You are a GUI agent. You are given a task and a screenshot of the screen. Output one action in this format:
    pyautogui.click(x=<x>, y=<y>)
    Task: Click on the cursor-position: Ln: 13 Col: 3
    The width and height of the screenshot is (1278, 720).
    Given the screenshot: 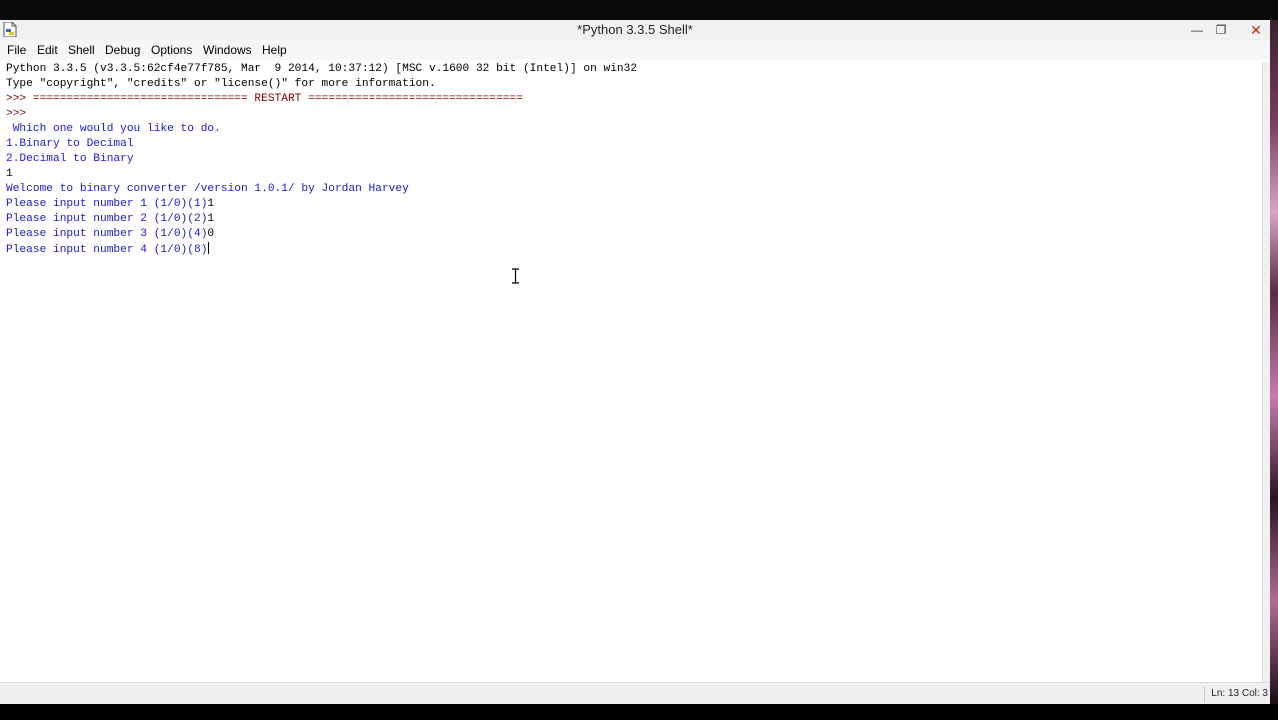 What is the action you would take?
    pyautogui.click(x=1237, y=694)
    